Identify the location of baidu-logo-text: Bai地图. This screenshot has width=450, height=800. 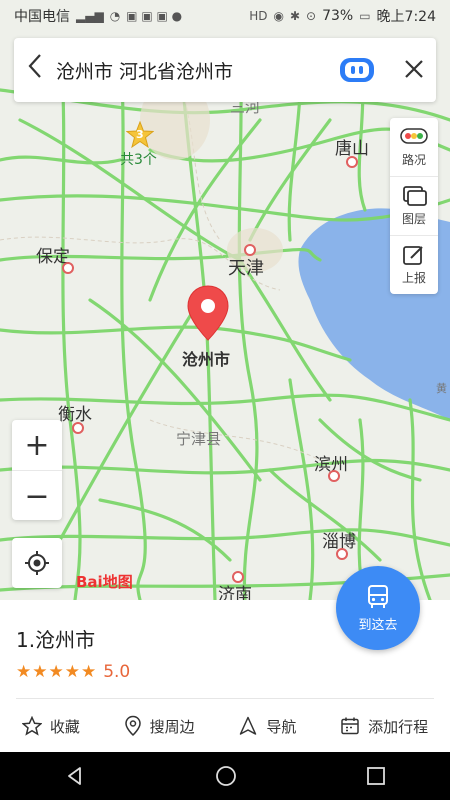
(104, 582).